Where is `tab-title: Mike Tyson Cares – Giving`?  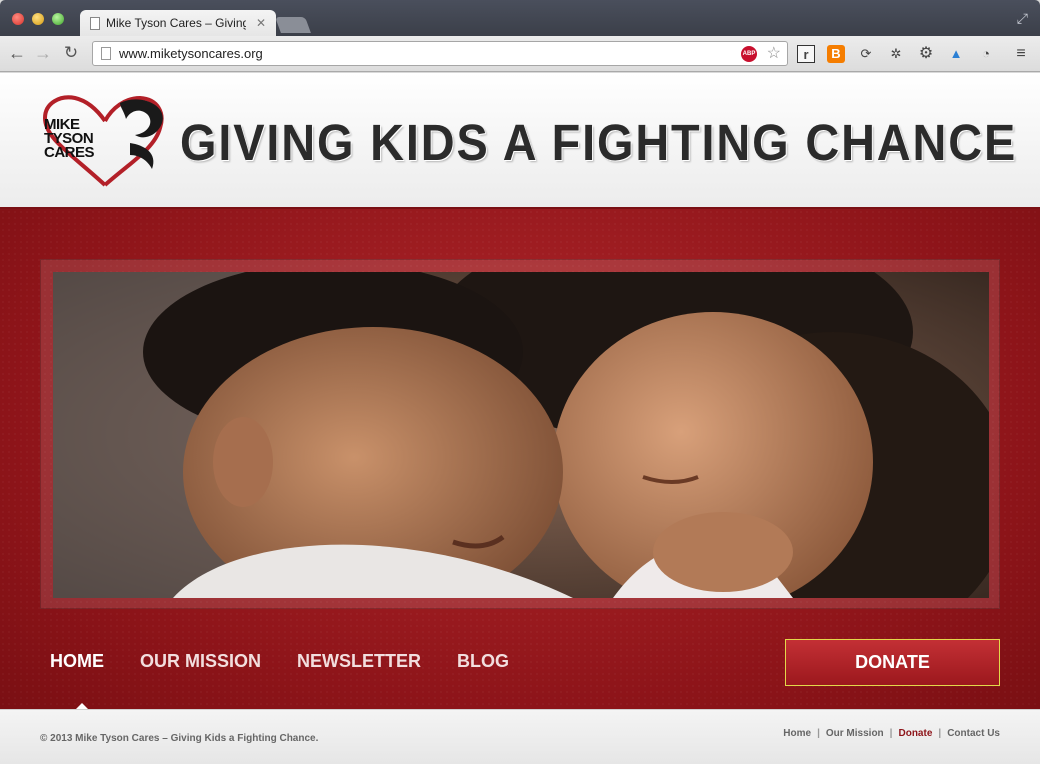 tab-title: Mike Tyson Cares – Giving is located at coordinates (176, 23).